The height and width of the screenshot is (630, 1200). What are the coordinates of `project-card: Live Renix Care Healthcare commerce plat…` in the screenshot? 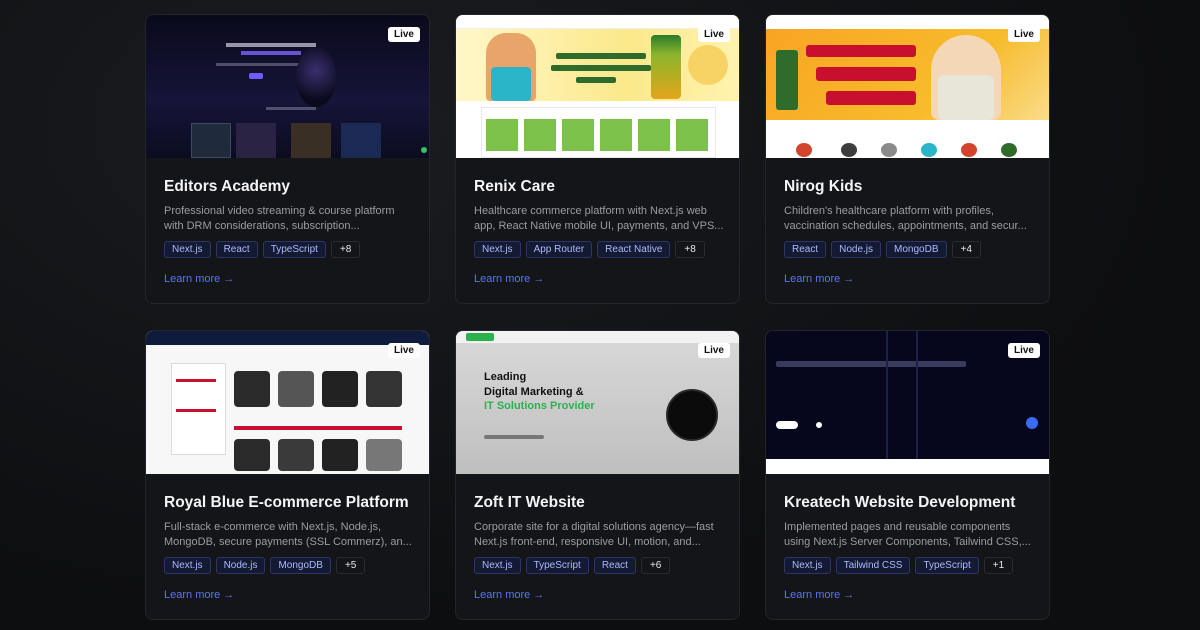 It's located at (597, 159).